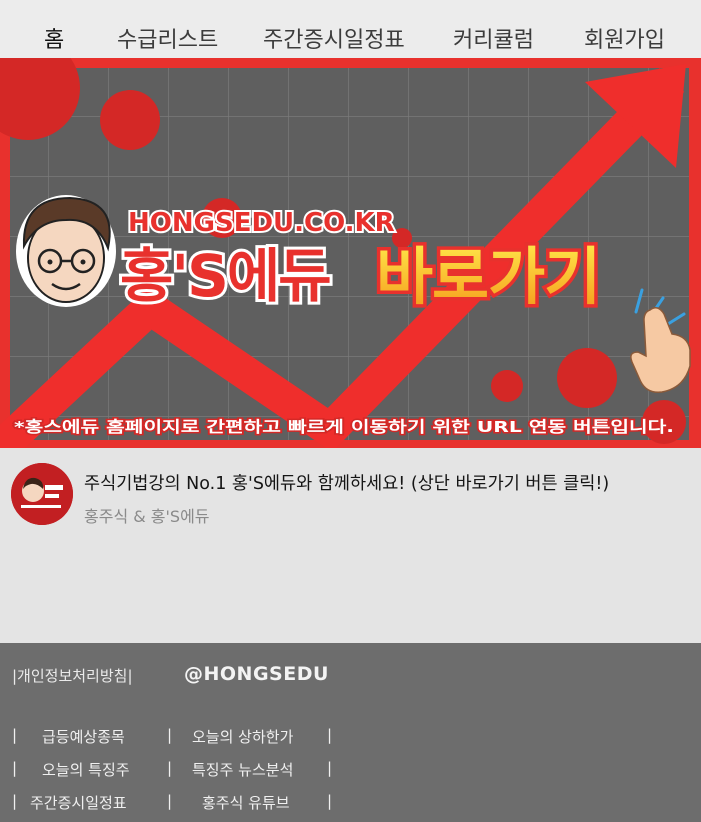  Describe the element at coordinates (54, 38) in the screenshot. I see `nav-item-home: 홈` at that location.